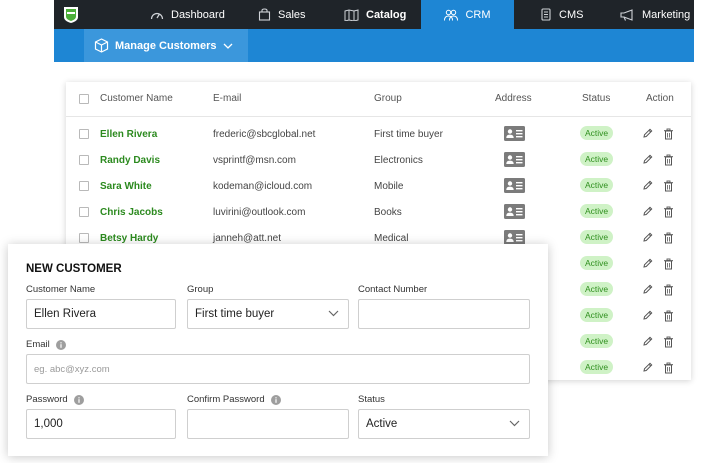  What do you see at coordinates (444, 314) in the screenshot?
I see `contact-number-input` at bounding box center [444, 314].